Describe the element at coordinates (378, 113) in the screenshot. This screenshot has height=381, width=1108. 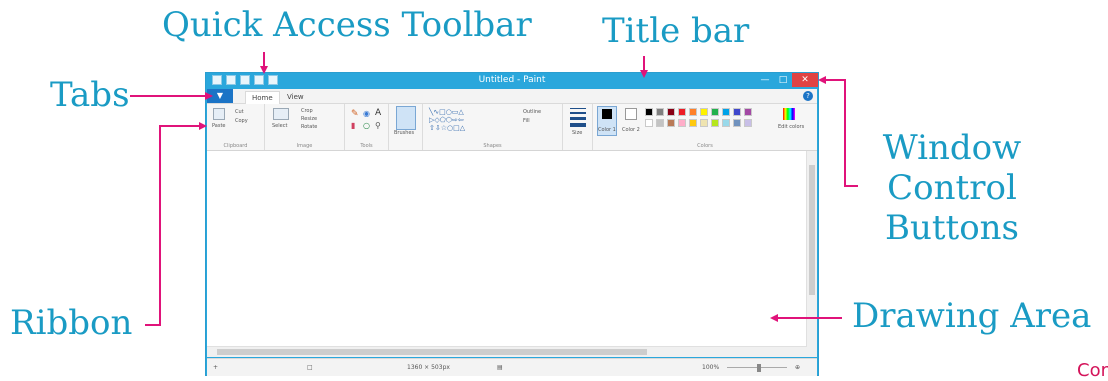
I see `text-icon: A` at that location.